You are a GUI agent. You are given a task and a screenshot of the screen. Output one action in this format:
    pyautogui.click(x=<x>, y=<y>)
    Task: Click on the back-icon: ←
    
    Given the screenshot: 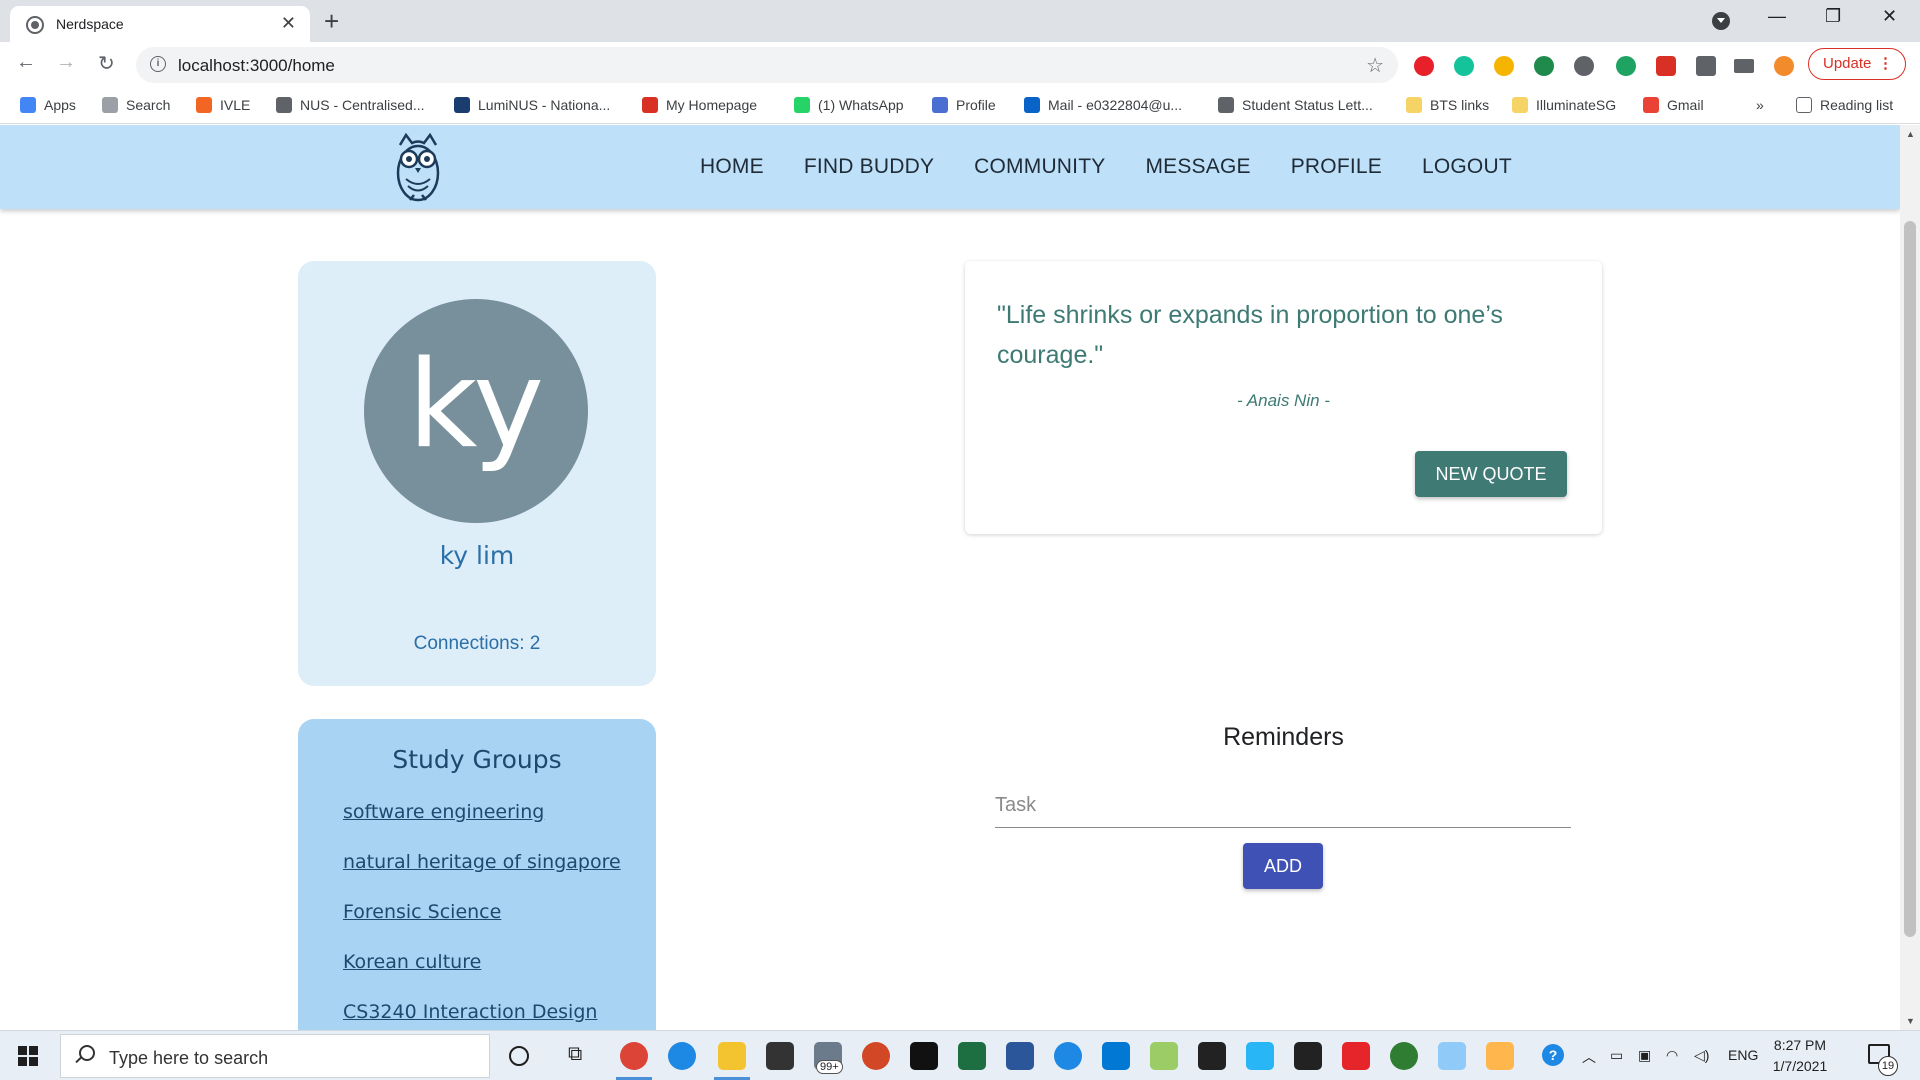 What is the action you would take?
    pyautogui.click(x=26, y=62)
    